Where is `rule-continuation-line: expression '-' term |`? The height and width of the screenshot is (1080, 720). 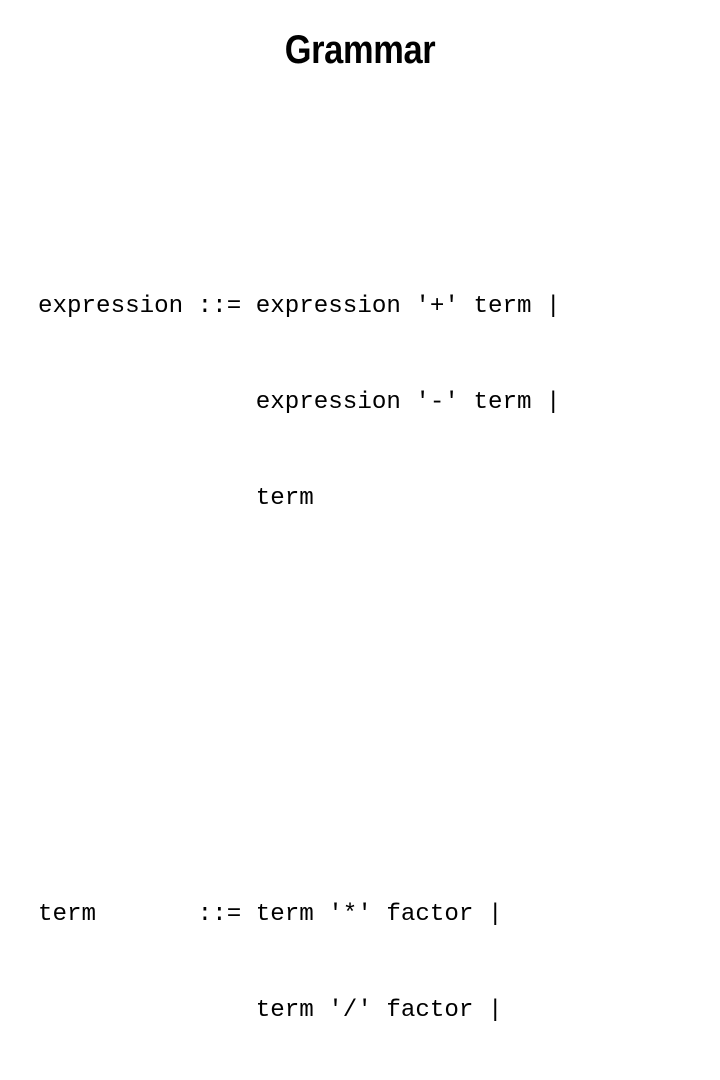 rule-continuation-line: expression '-' term | is located at coordinates (299, 402).